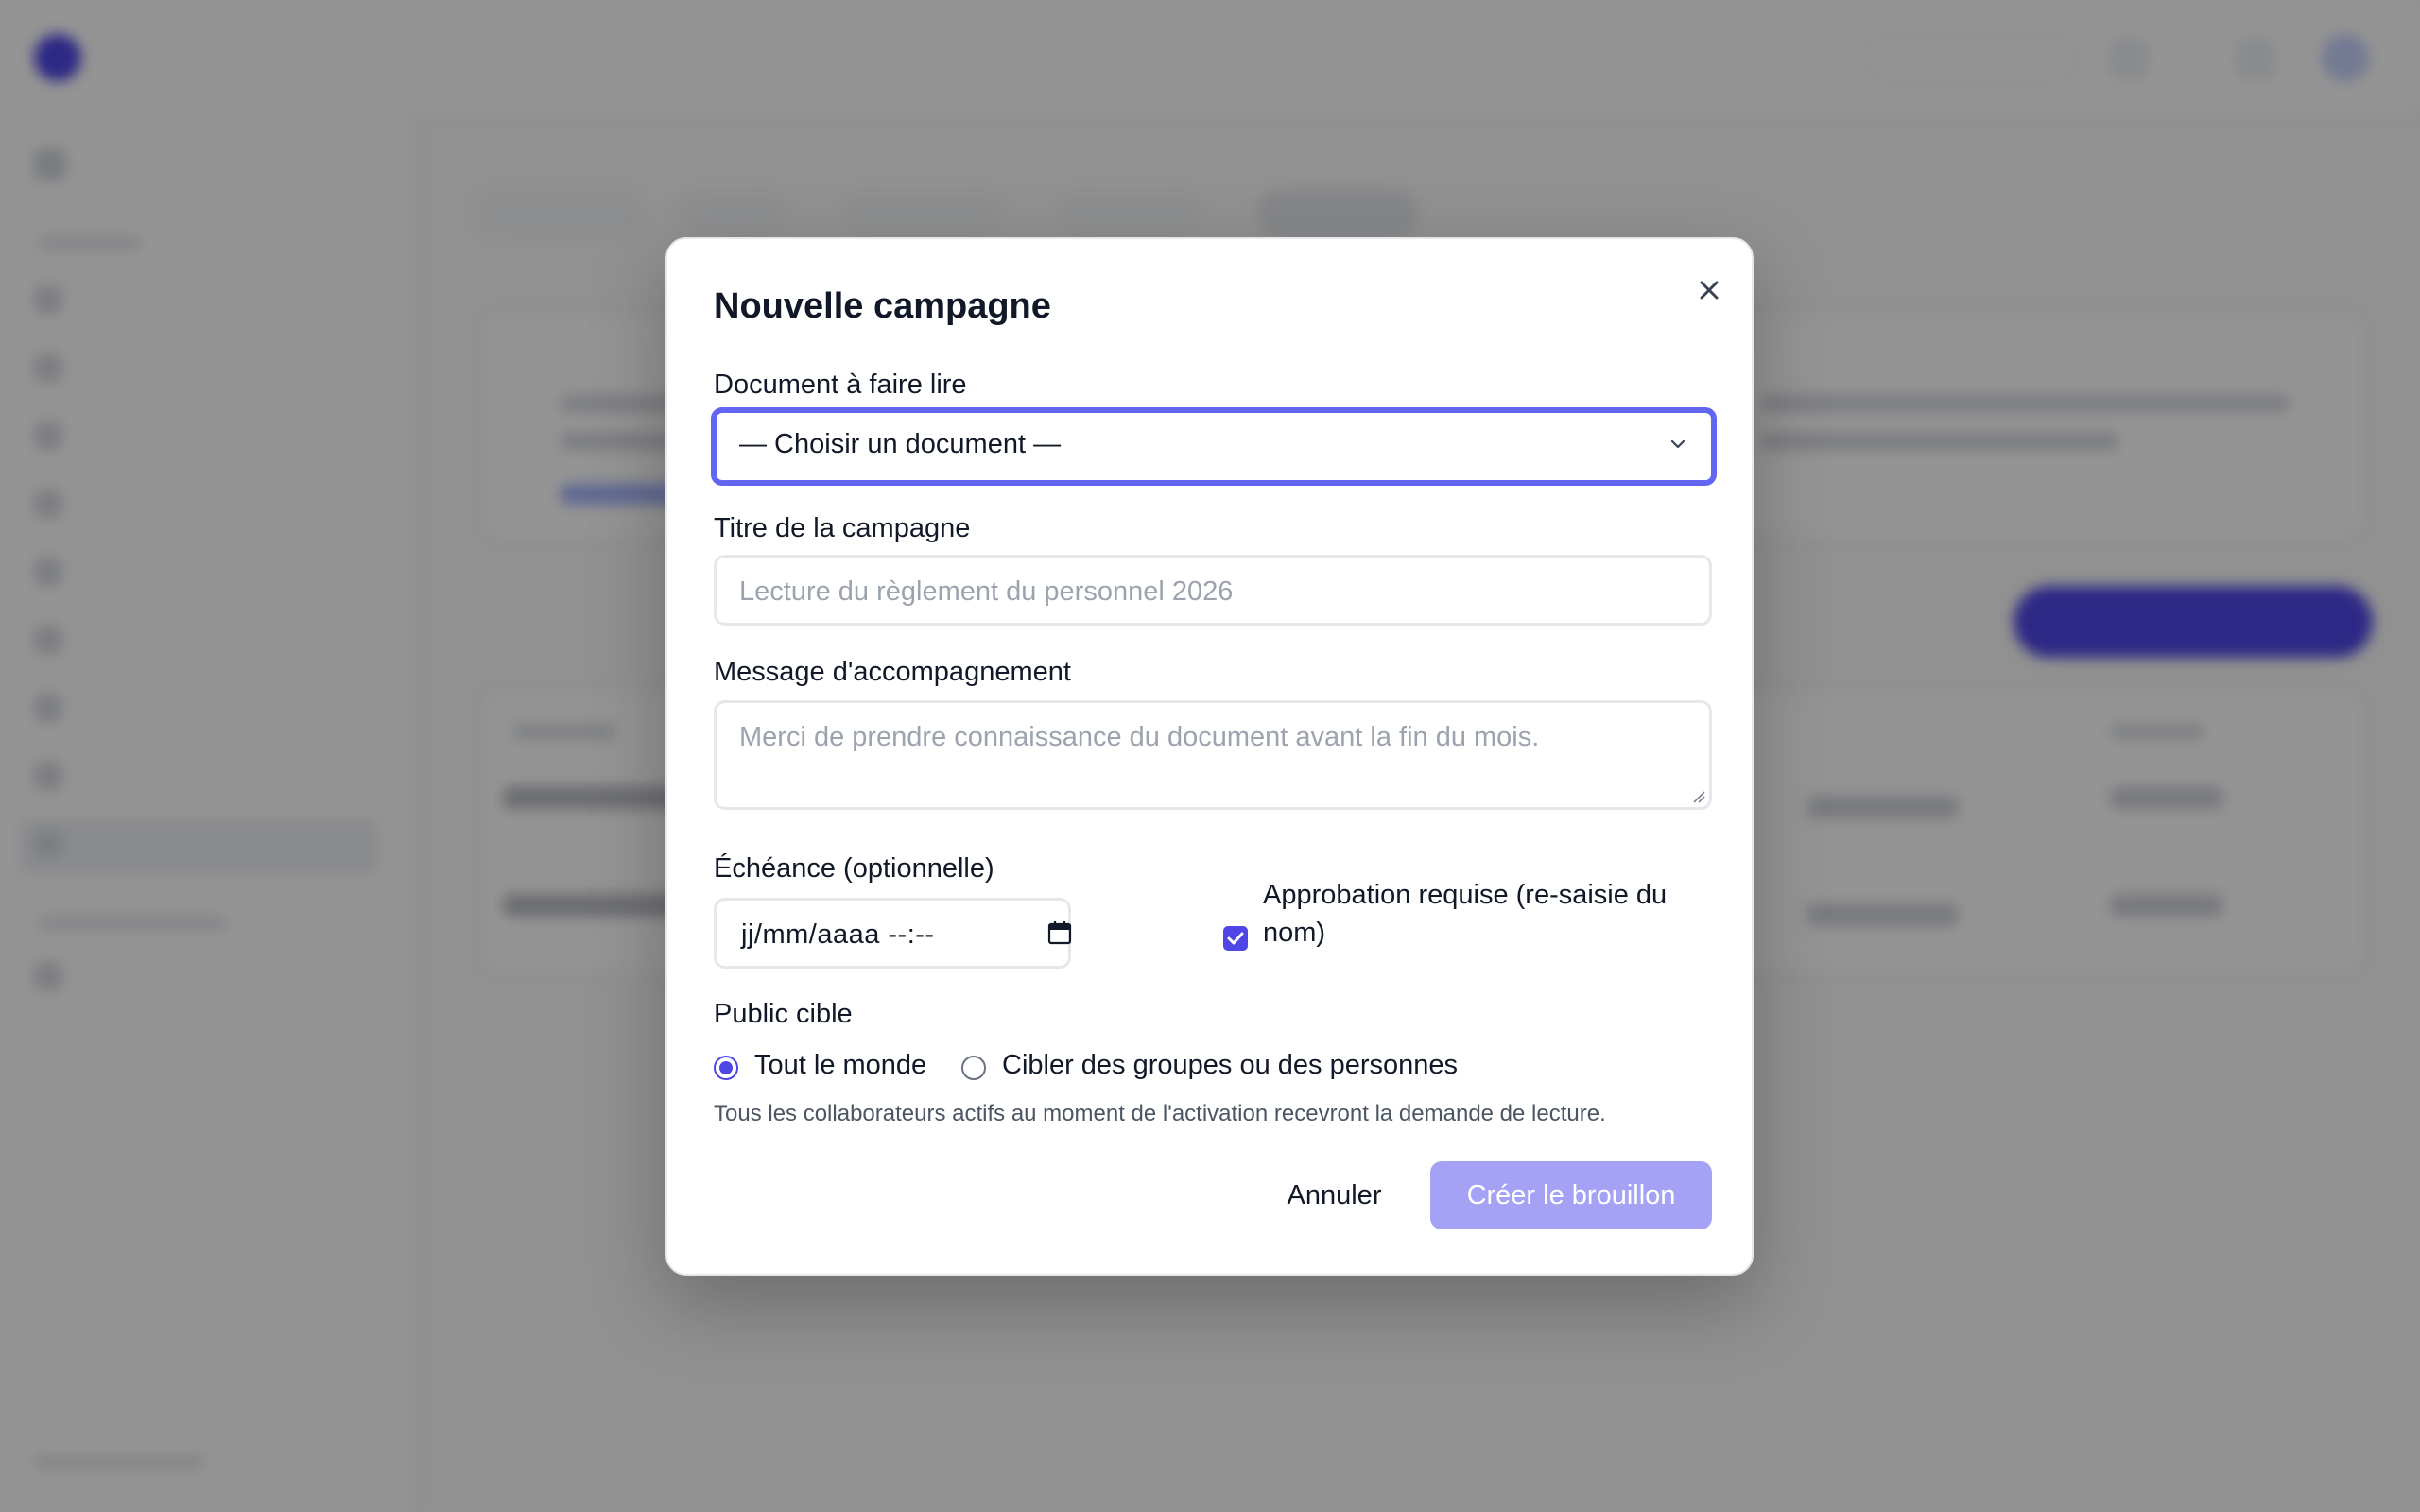 The height and width of the screenshot is (1512, 2420). I want to click on approval-label: Approbation requise (re-saisie du nom), so click(1485, 914).